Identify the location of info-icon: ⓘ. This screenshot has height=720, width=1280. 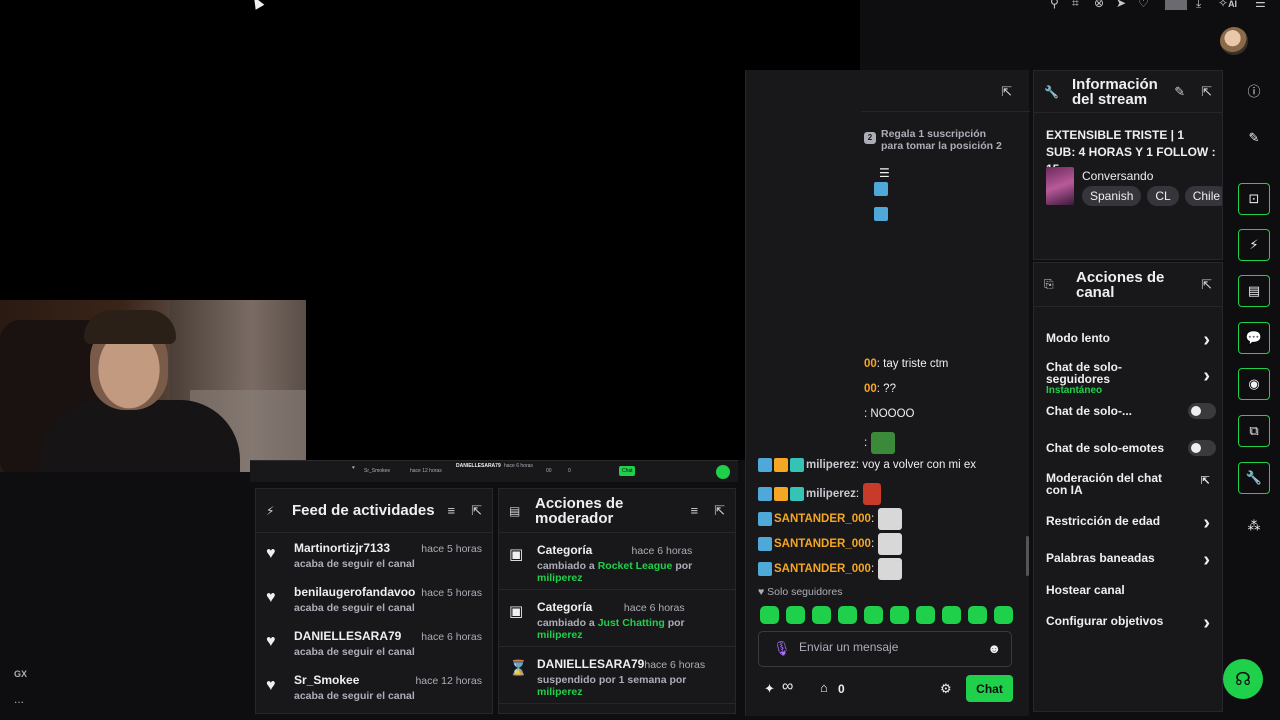
(1254, 92).